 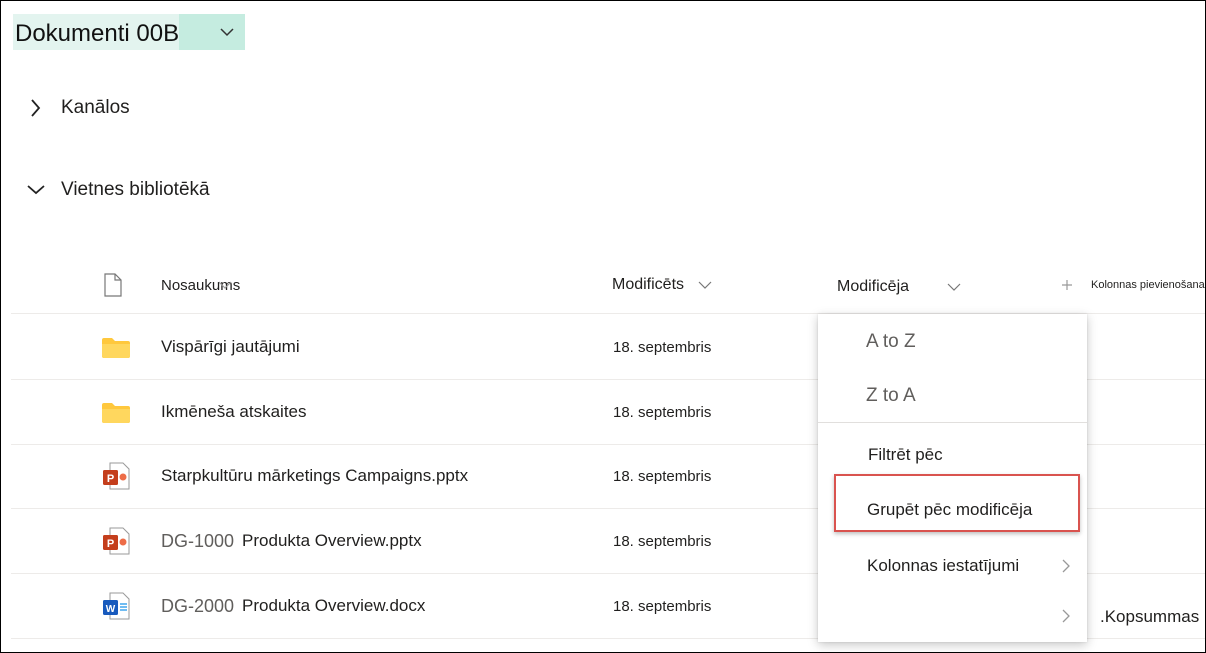 I want to click on row-name: DG-2000 Produkta Overview.docx, so click(x=293, y=606).